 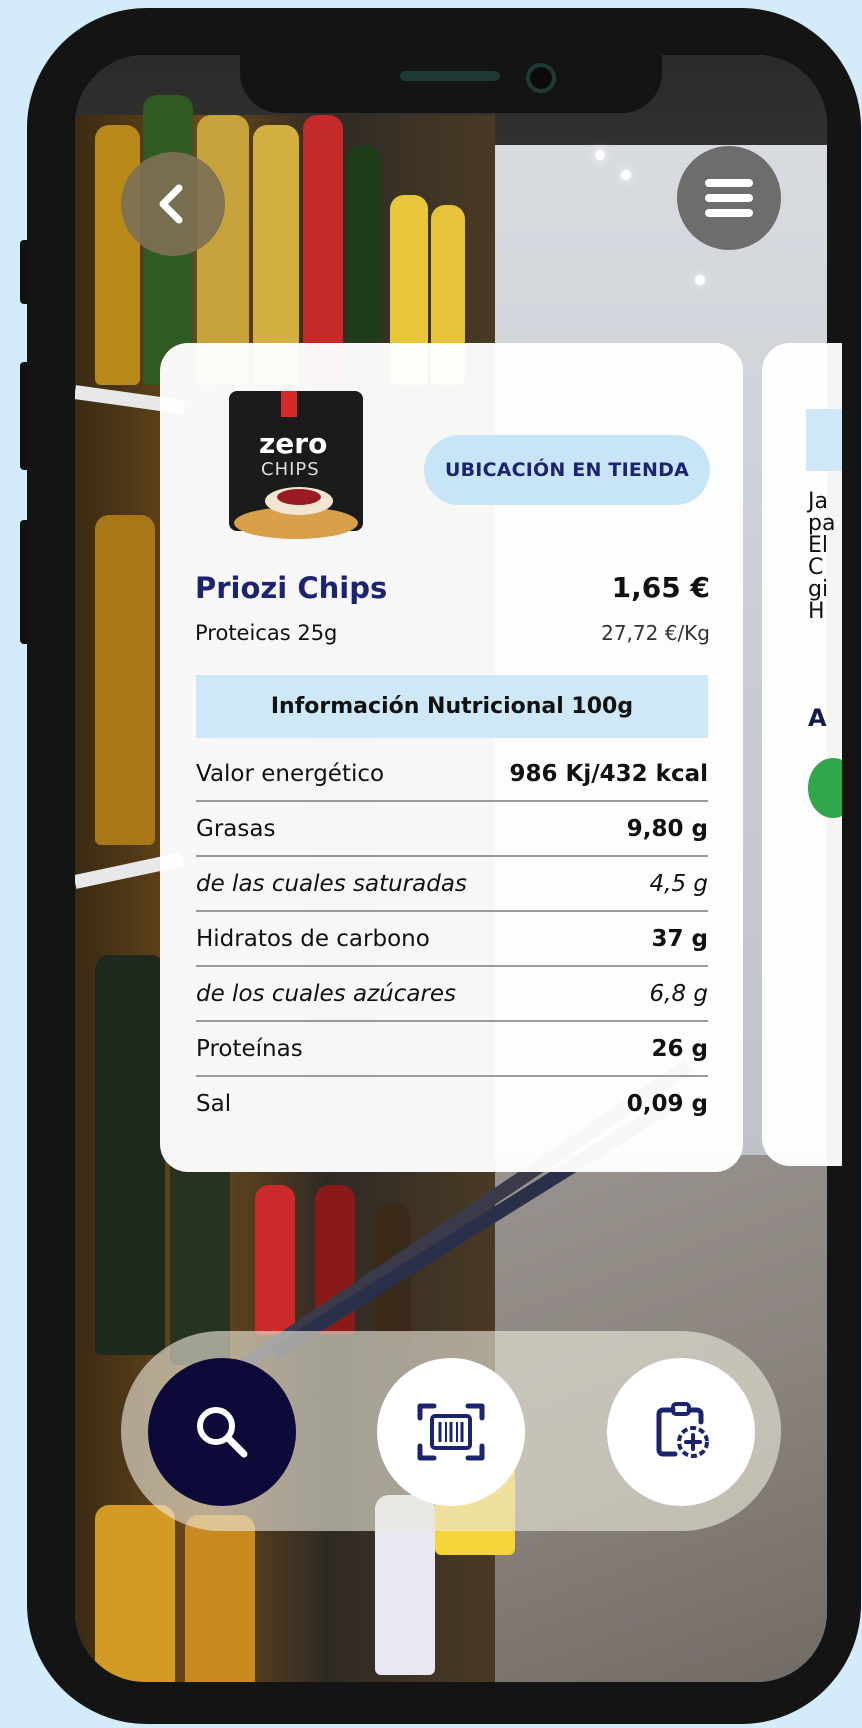 What do you see at coordinates (824, 440) in the screenshot?
I see `next-card-button` at bounding box center [824, 440].